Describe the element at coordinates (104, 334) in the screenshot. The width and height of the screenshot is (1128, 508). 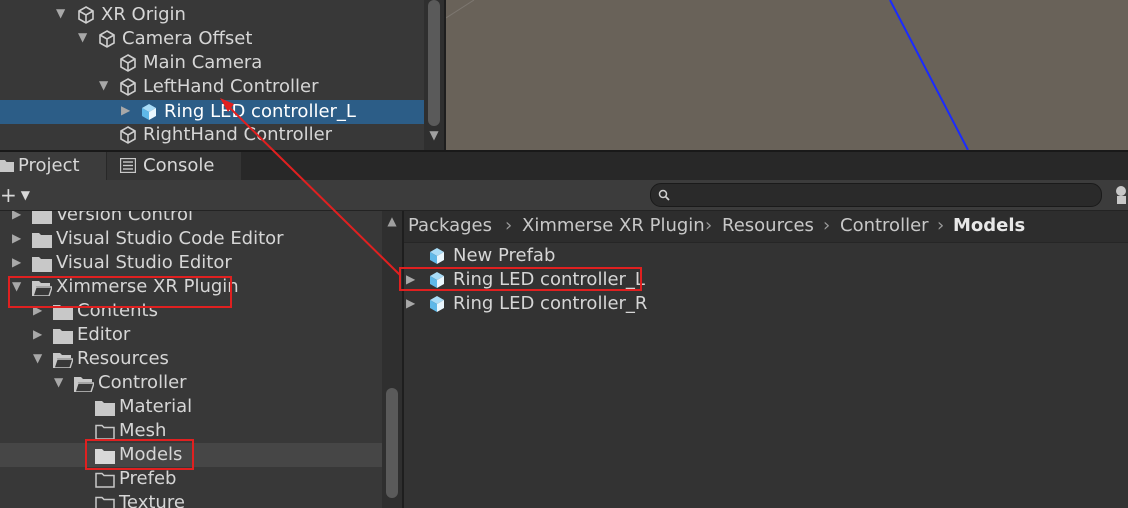
I see `tree-item-label: Editor` at that location.